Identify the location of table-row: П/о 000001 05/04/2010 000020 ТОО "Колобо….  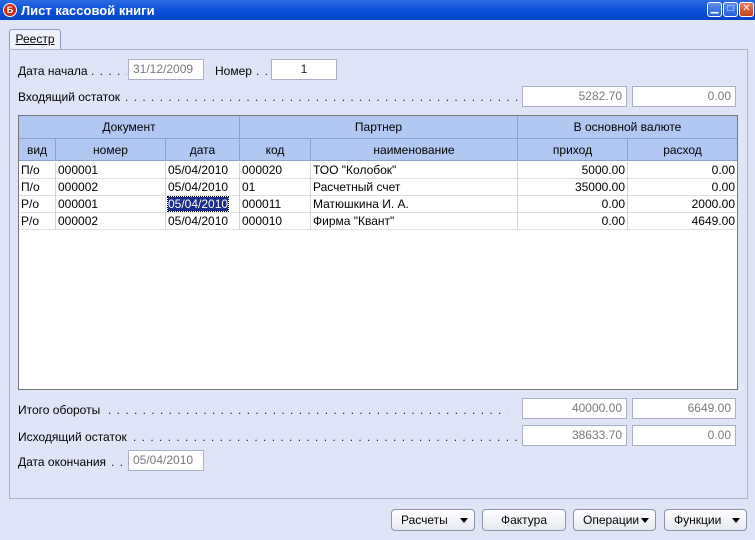
(378, 170).